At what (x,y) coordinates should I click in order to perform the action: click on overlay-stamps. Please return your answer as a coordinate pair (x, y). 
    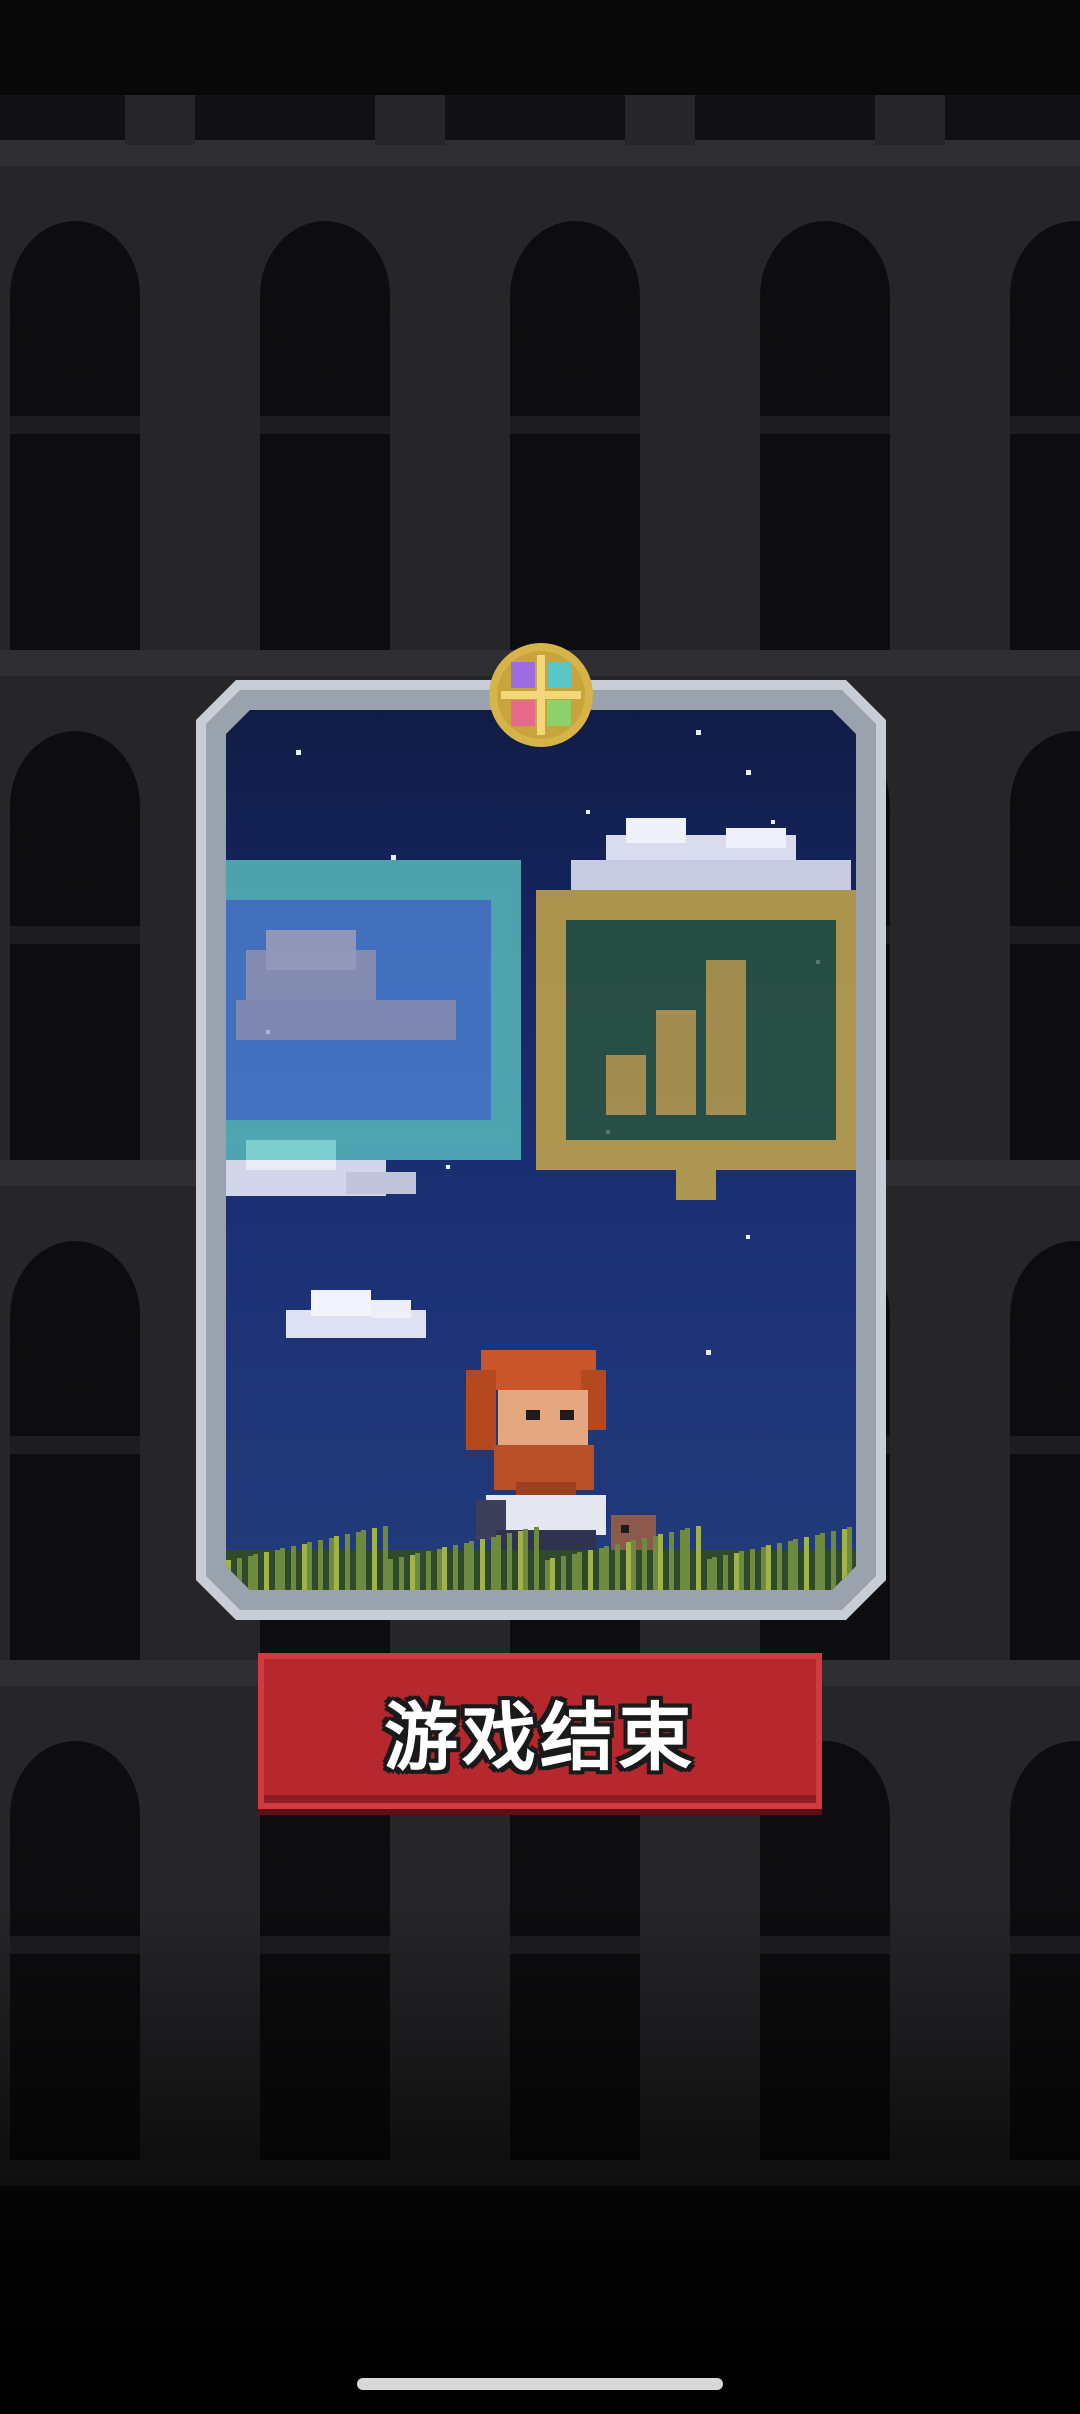
    Looking at the image, I should click on (541, 1030).